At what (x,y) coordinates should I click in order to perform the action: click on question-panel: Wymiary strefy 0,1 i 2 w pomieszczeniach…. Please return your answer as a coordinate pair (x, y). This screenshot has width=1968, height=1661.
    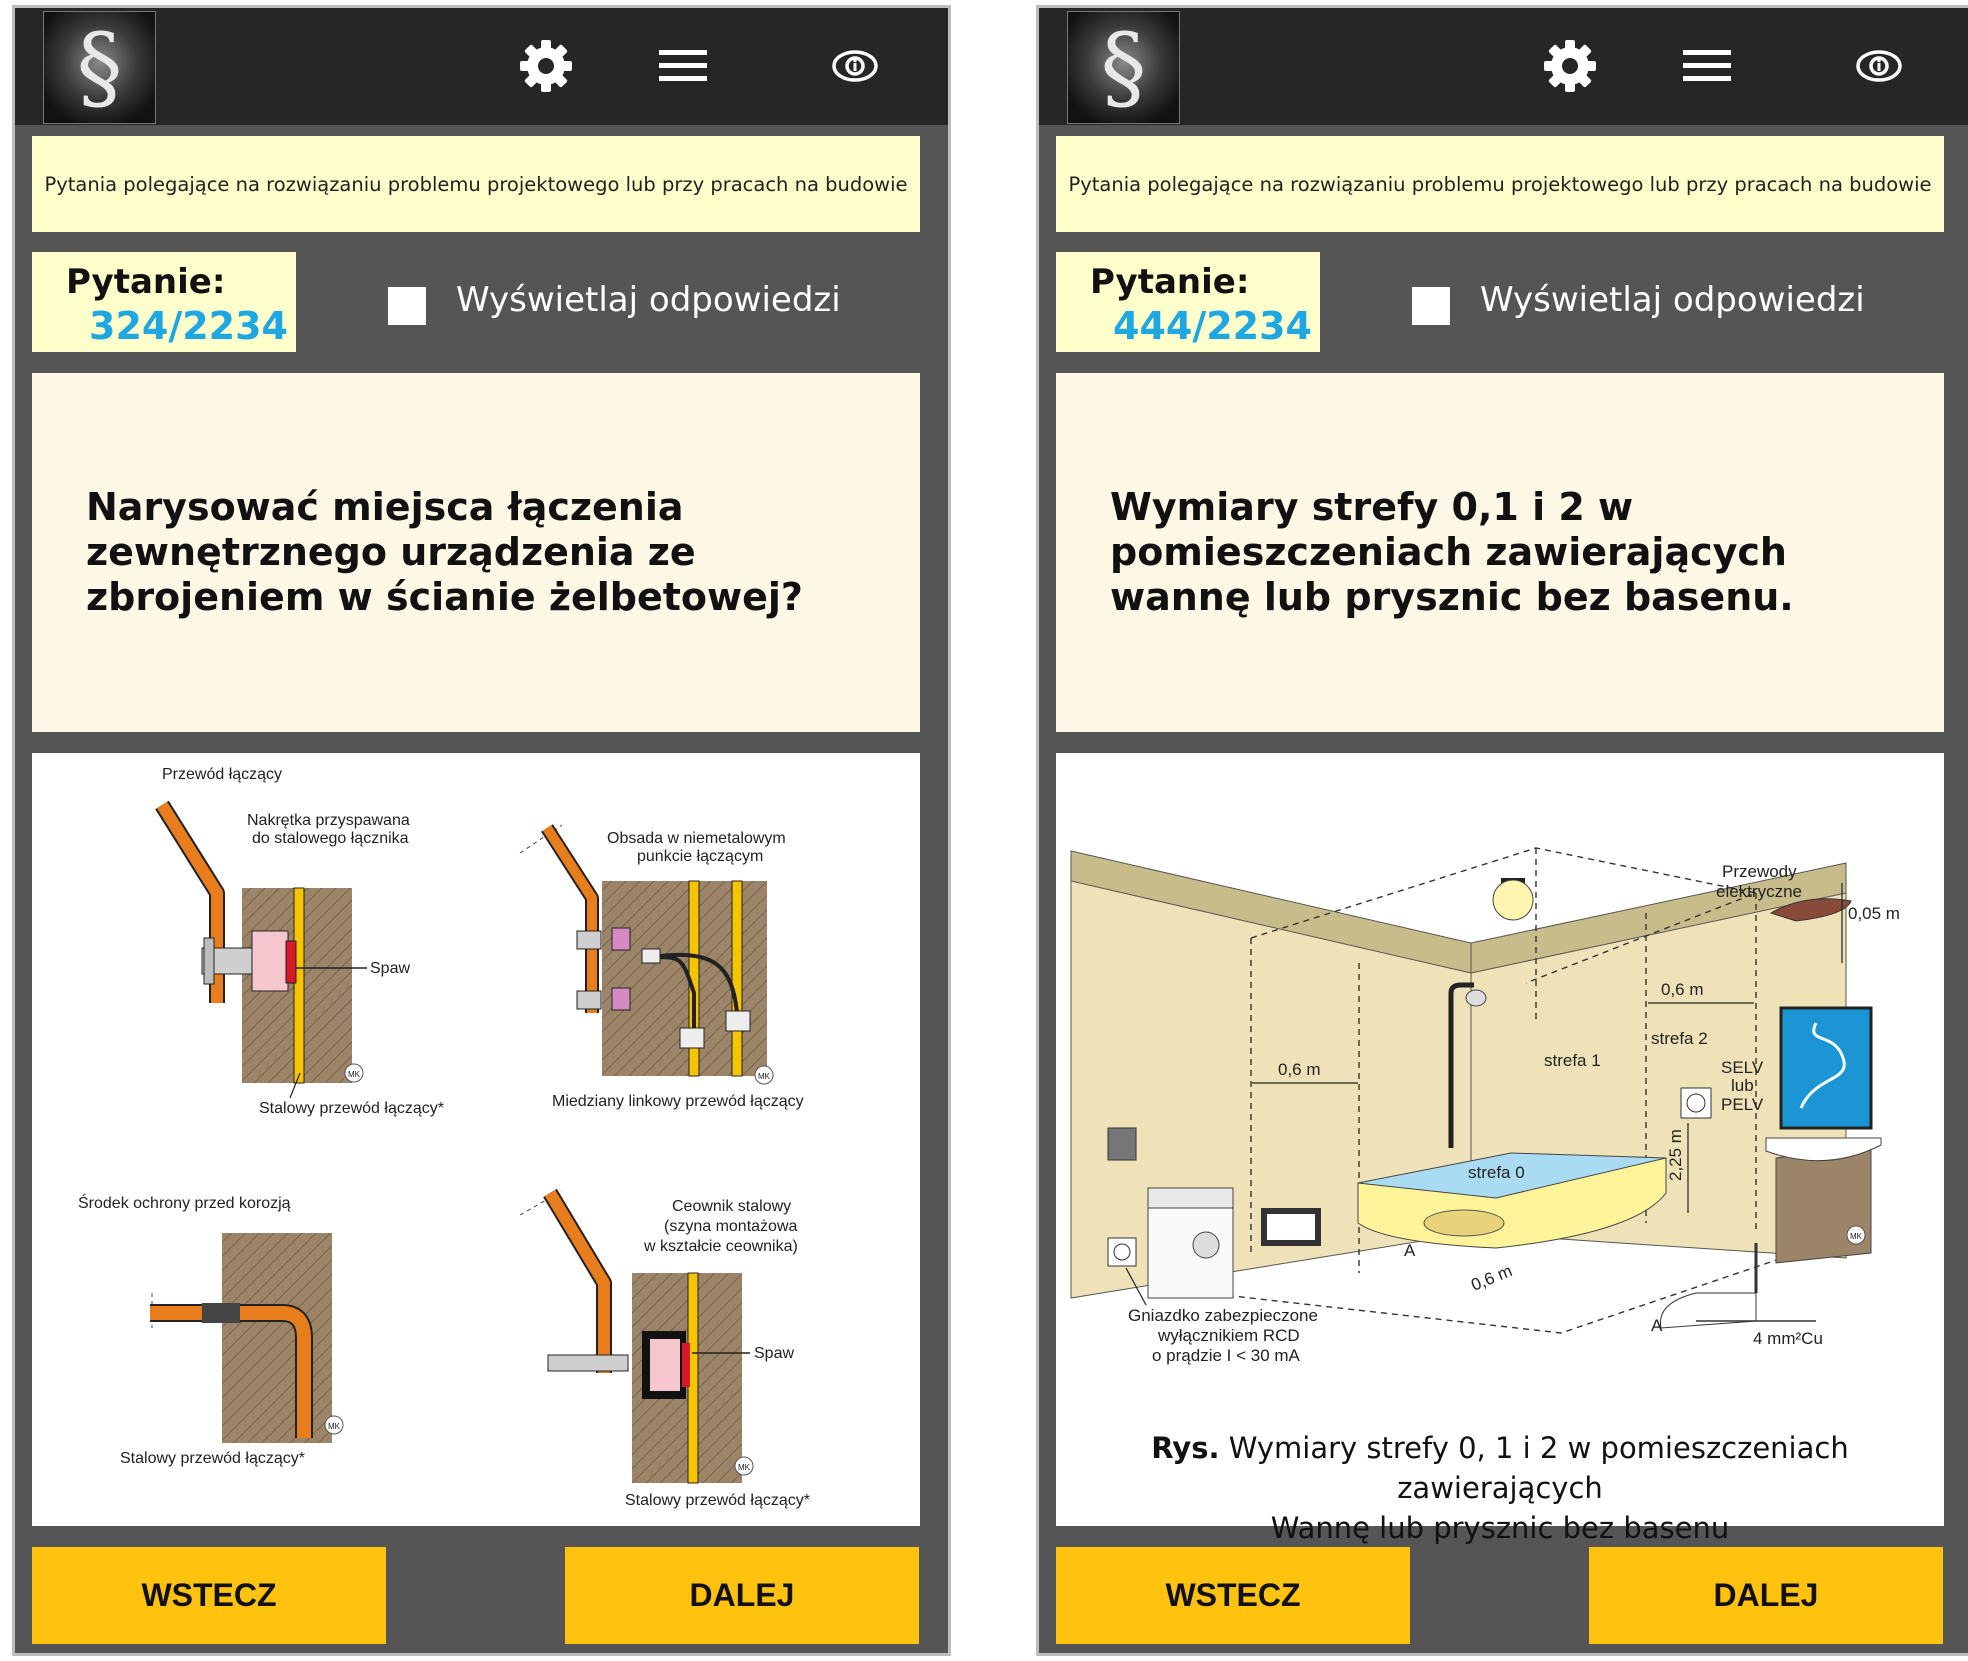
    Looking at the image, I should click on (1500, 552).